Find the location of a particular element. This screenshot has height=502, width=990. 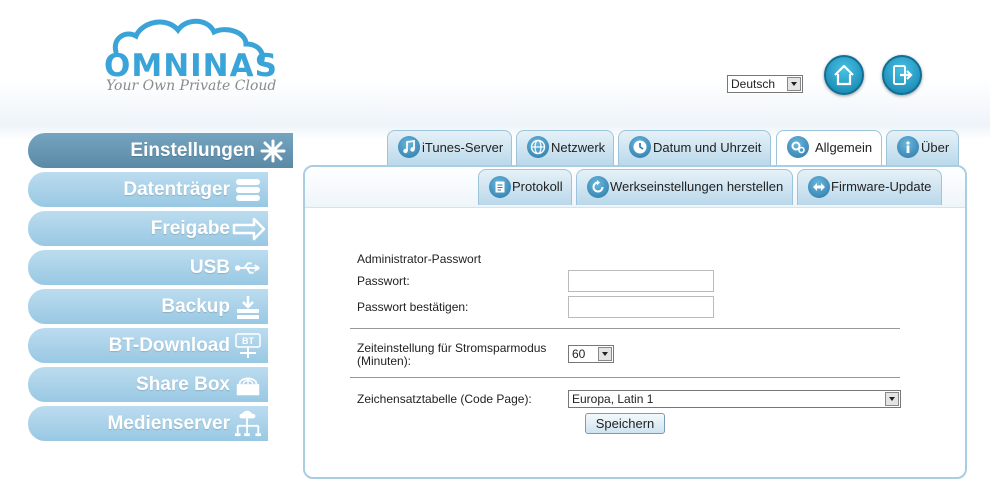

svg-text: BT is located at coordinates (248, 341).